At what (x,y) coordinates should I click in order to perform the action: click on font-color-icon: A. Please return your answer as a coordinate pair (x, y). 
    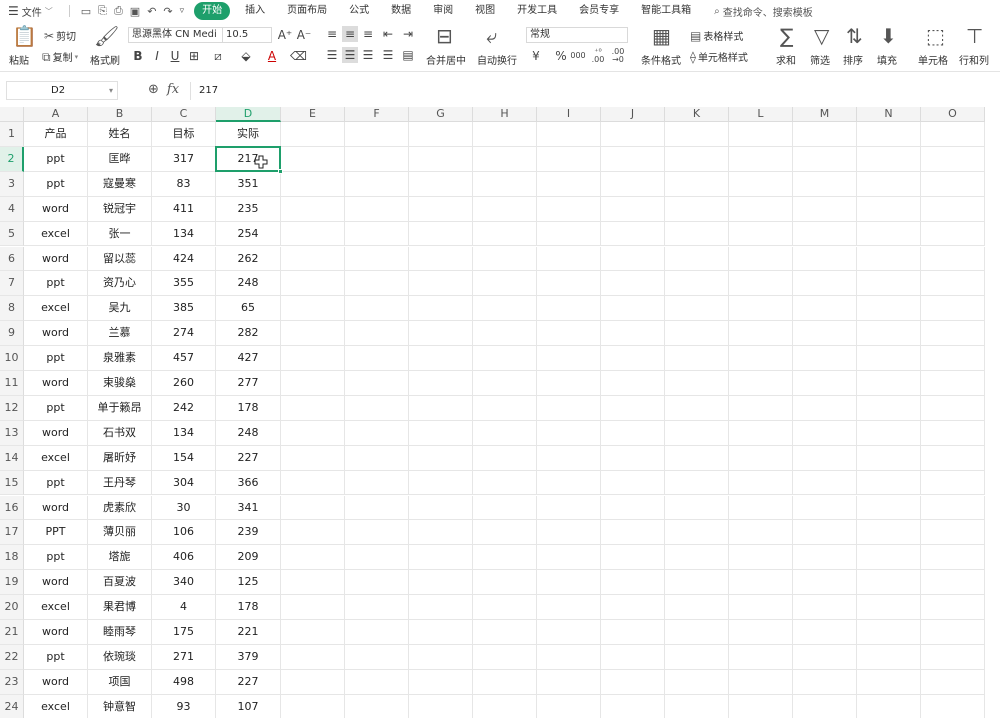
    Looking at the image, I should click on (272, 56).